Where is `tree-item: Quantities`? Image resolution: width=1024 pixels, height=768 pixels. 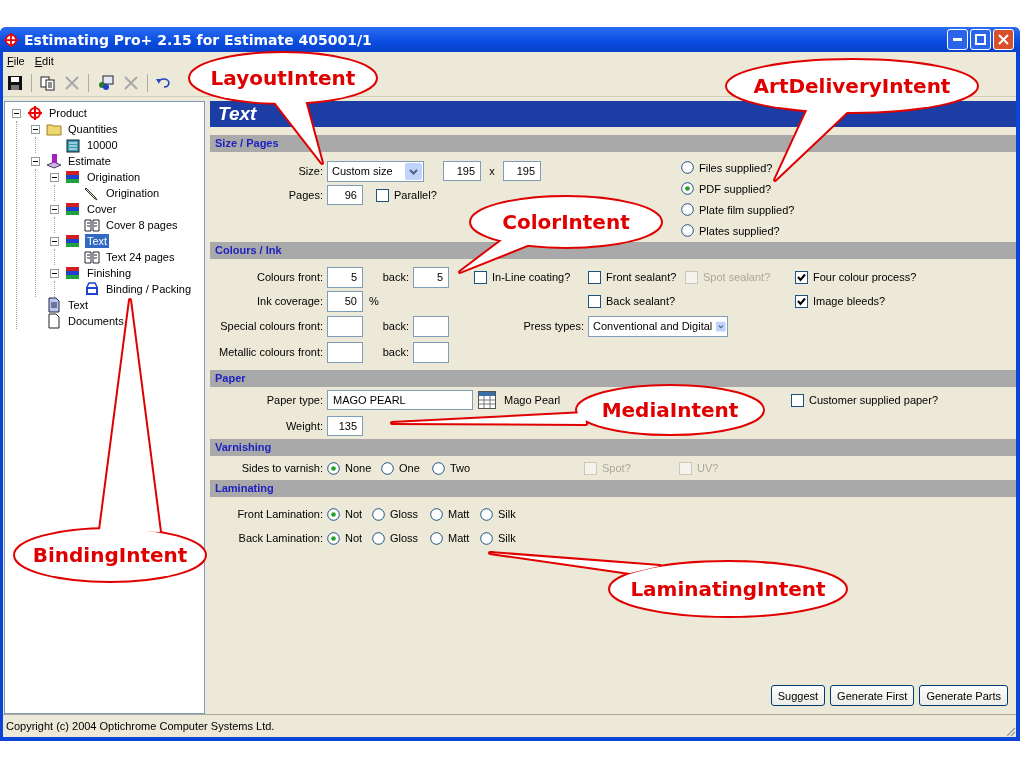 tree-item: Quantities is located at coordinates (93, 129).